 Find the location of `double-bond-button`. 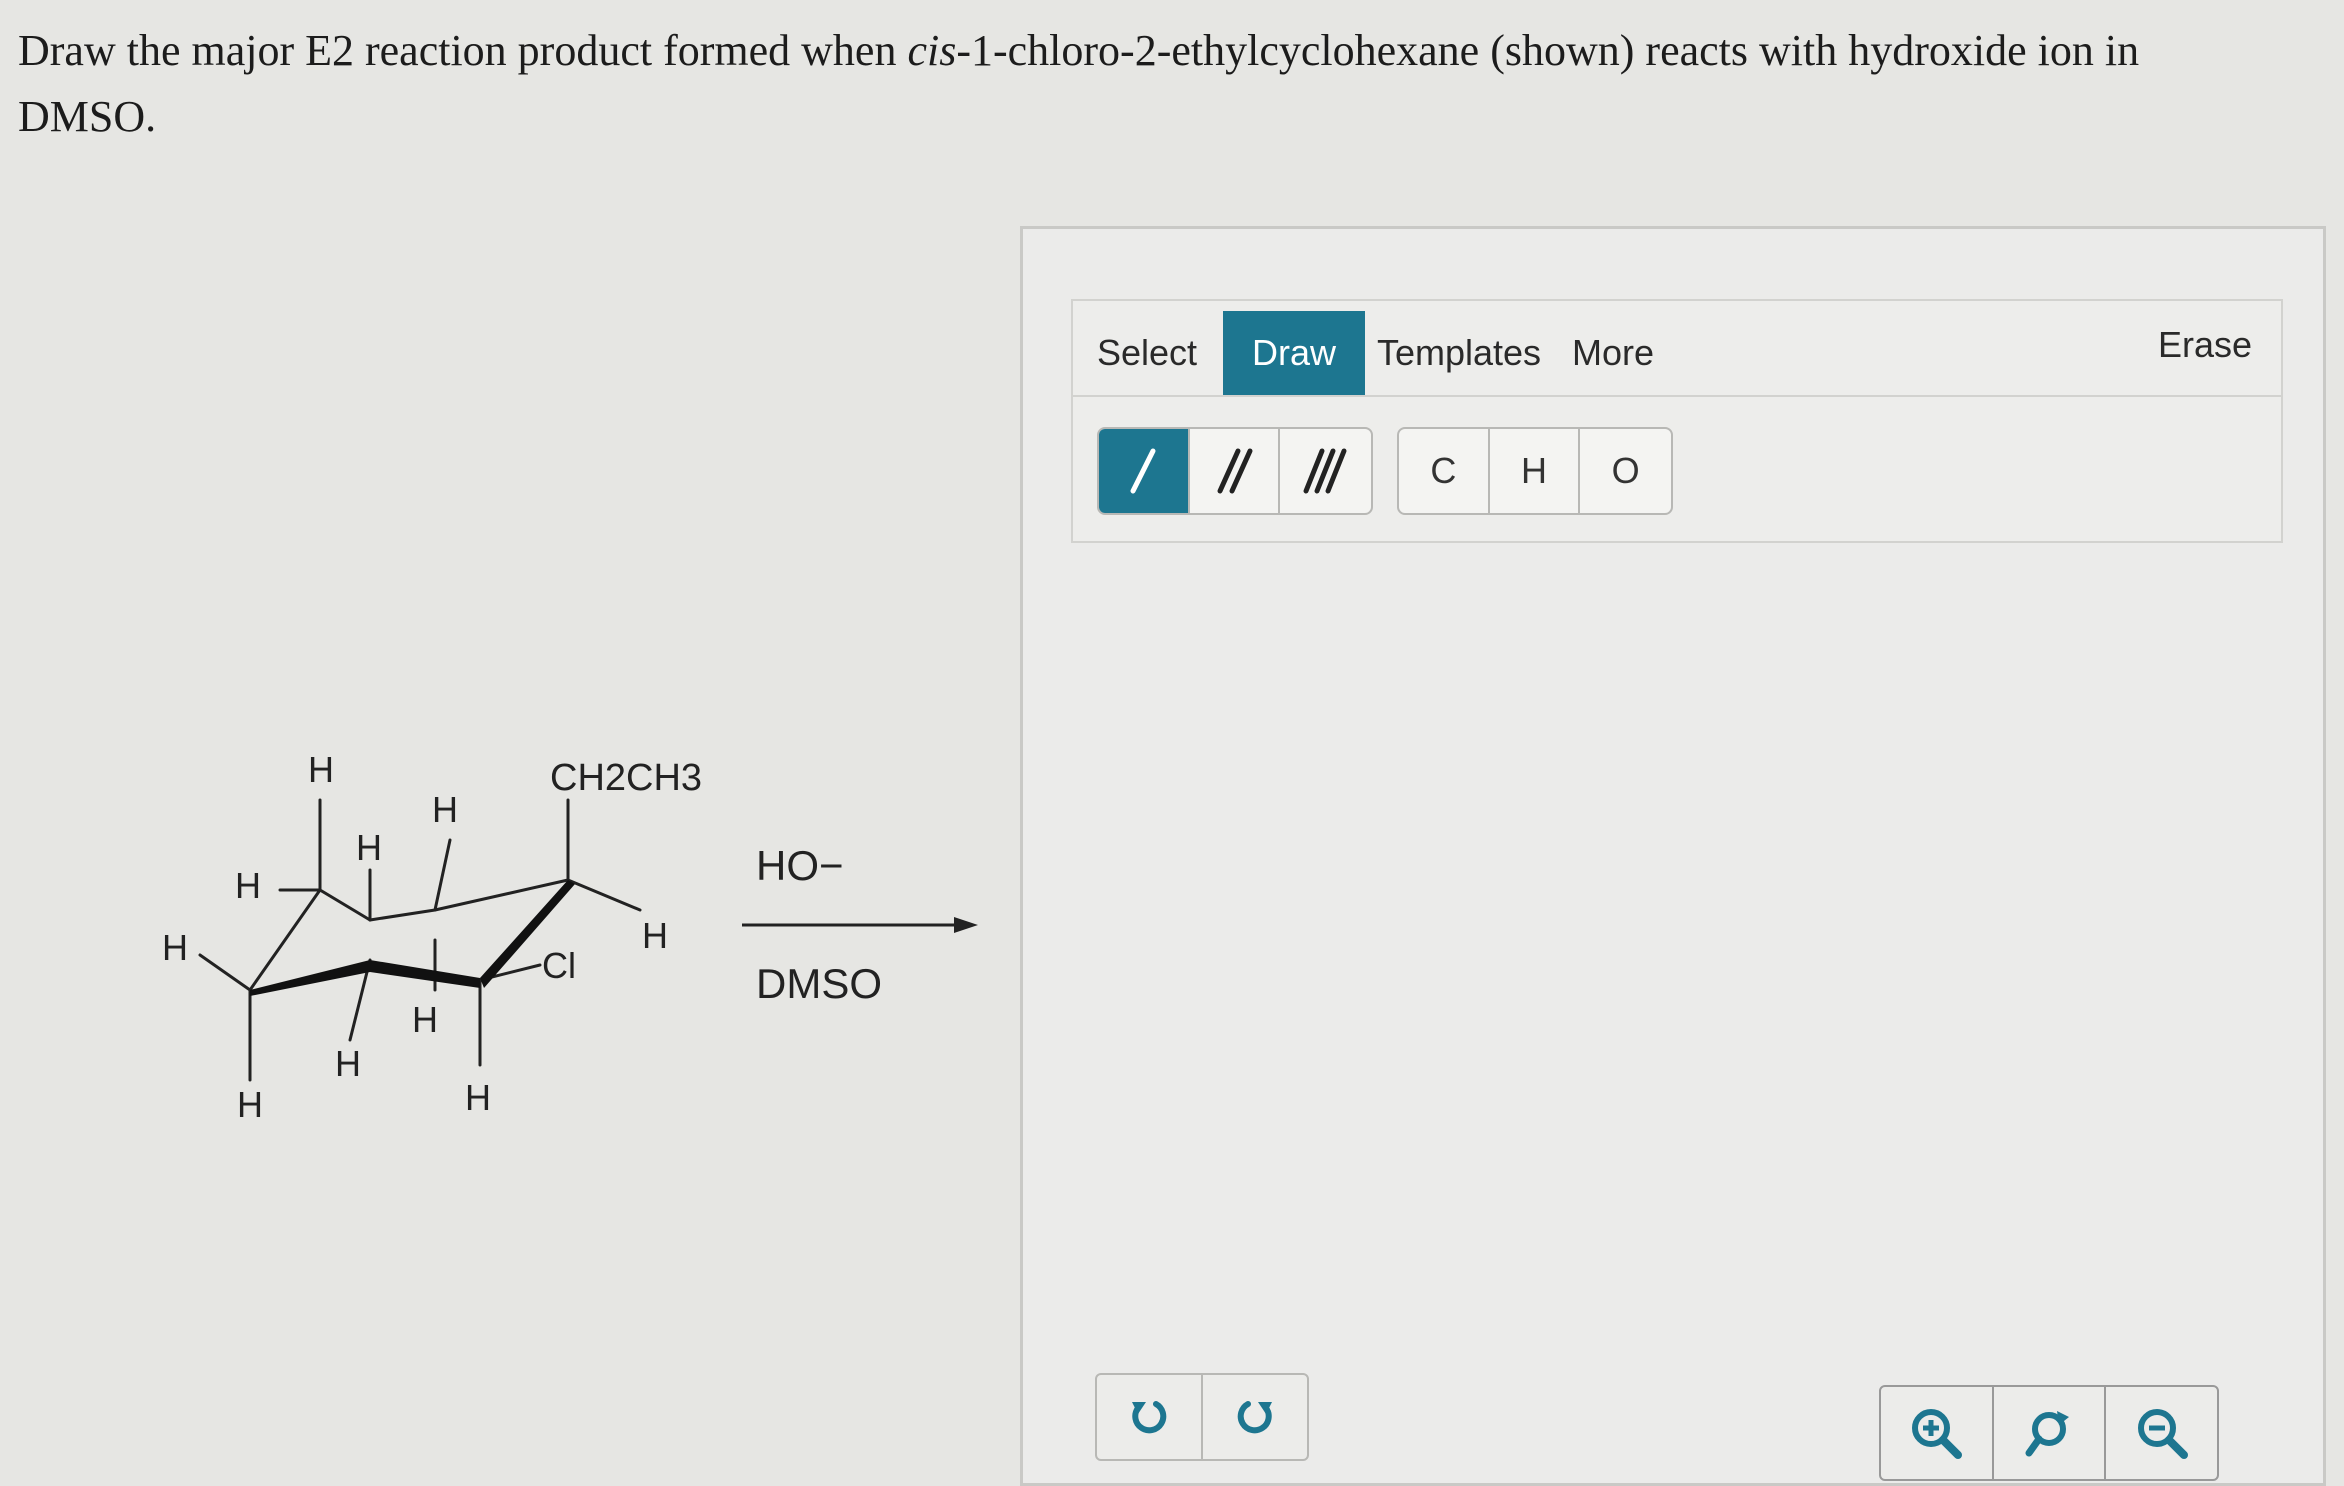

double-bond-button is located at coordinates (1235, 471).